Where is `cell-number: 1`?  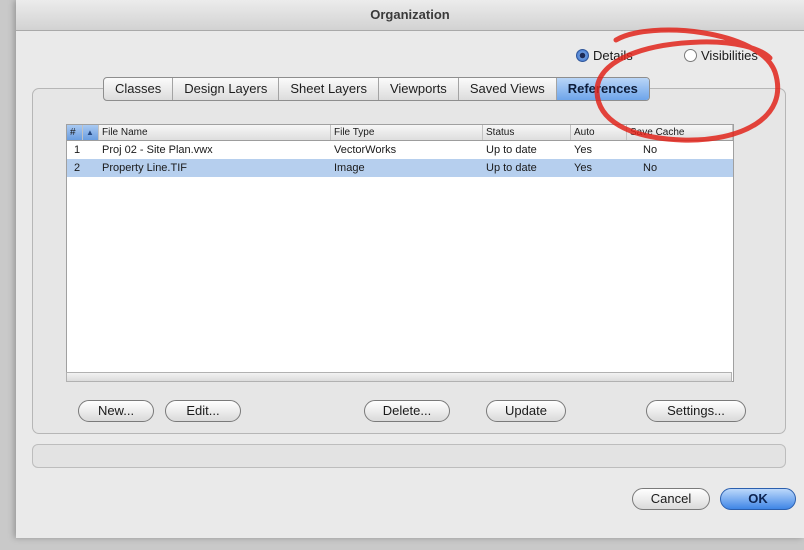
cell-number: 1 is located at coordinates (77, 150).